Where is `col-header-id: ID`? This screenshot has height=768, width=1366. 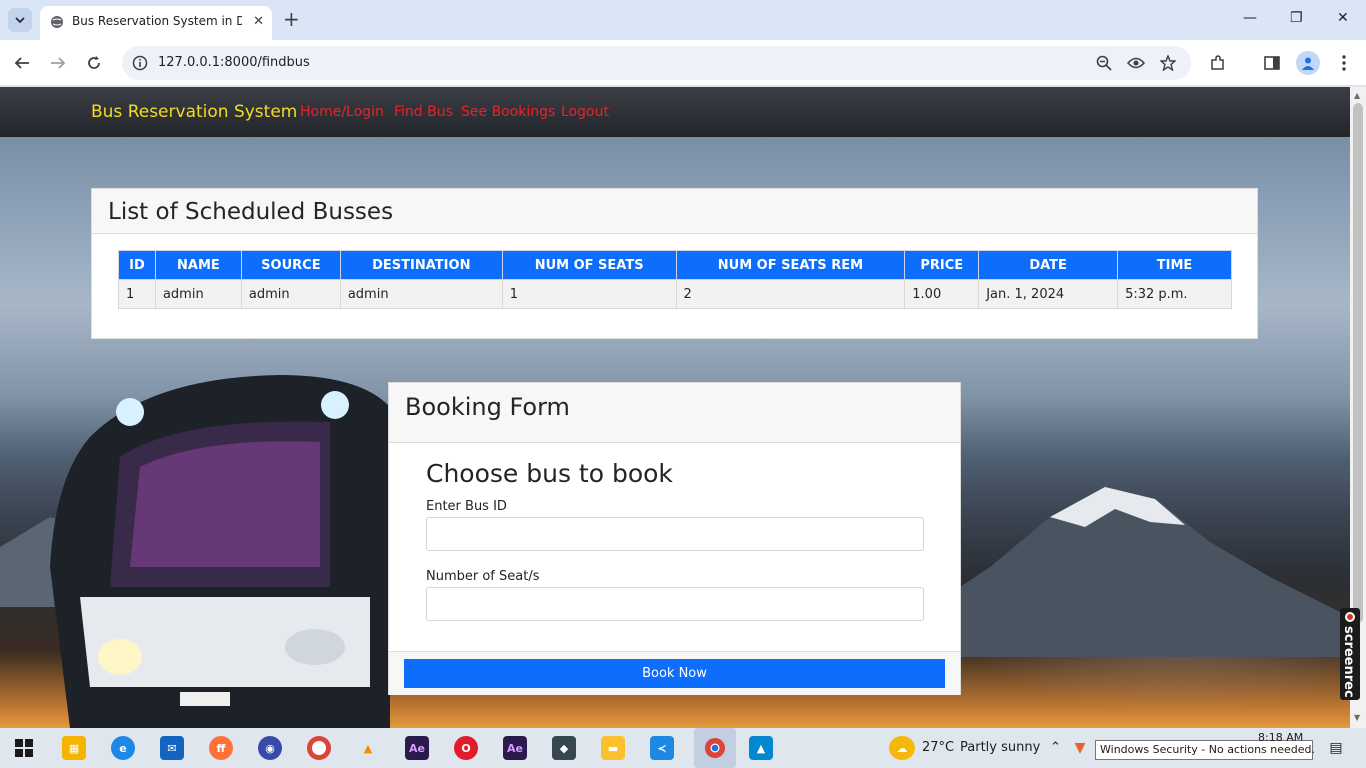
col-header-id: ID is located at coordinates (137, 265).